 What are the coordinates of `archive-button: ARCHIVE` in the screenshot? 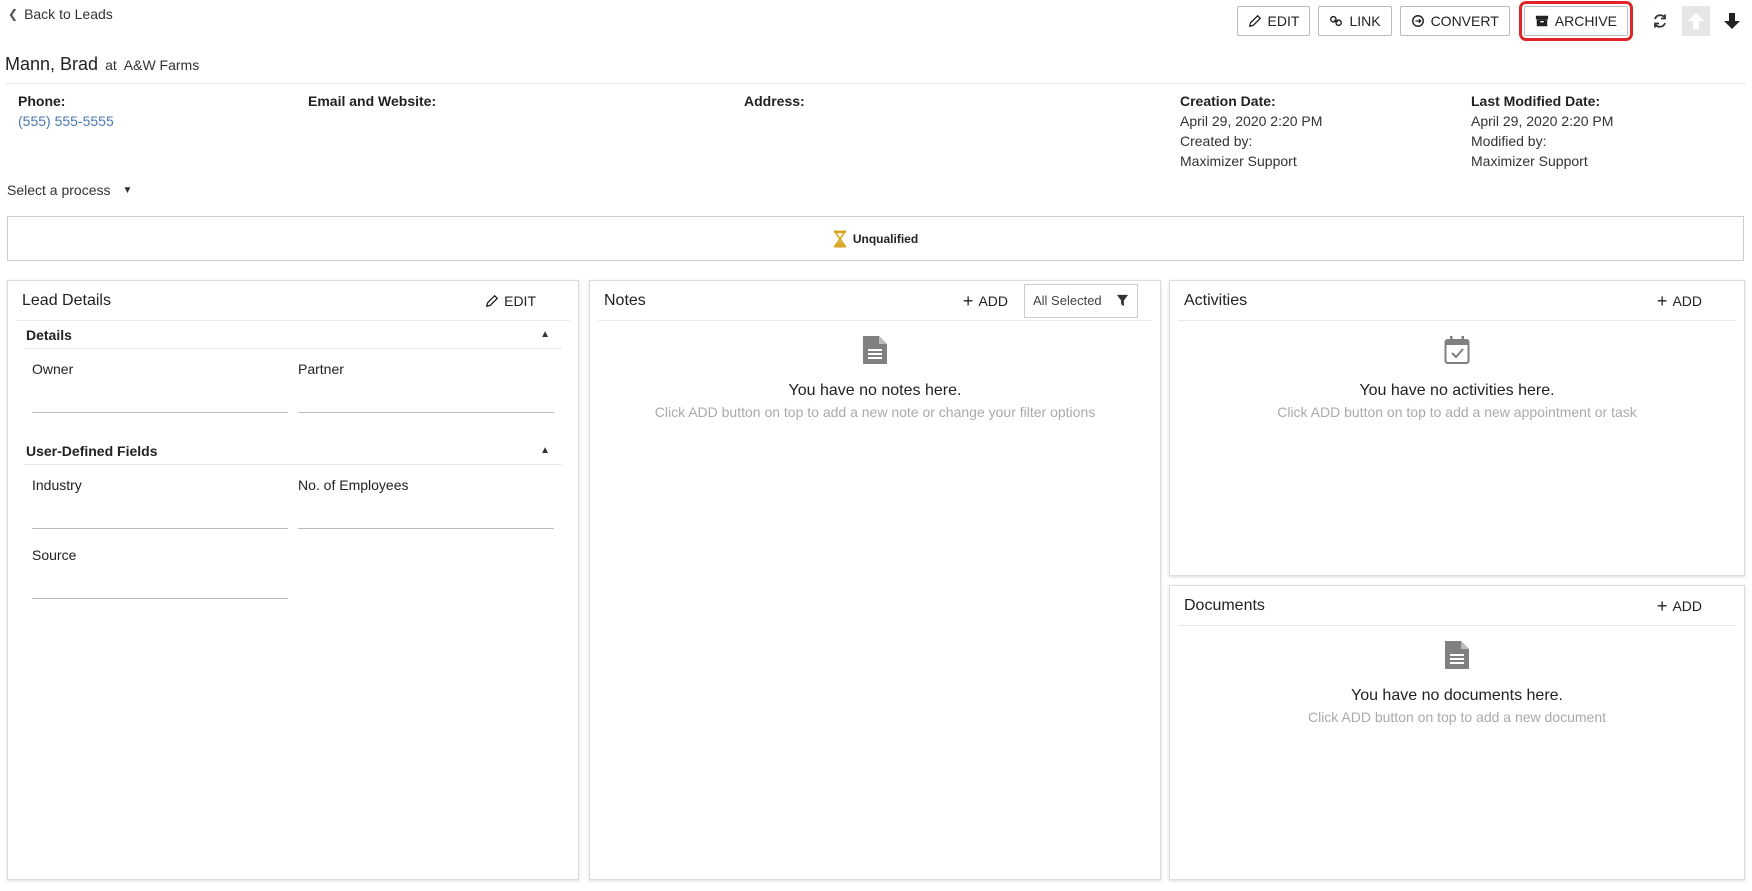 It's located at (1576, 21).